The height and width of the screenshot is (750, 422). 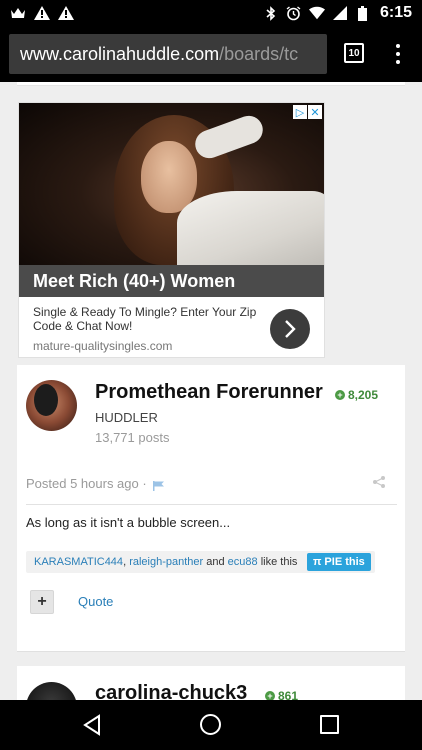 I want to click on post-divider, so click(x=211, y=504).